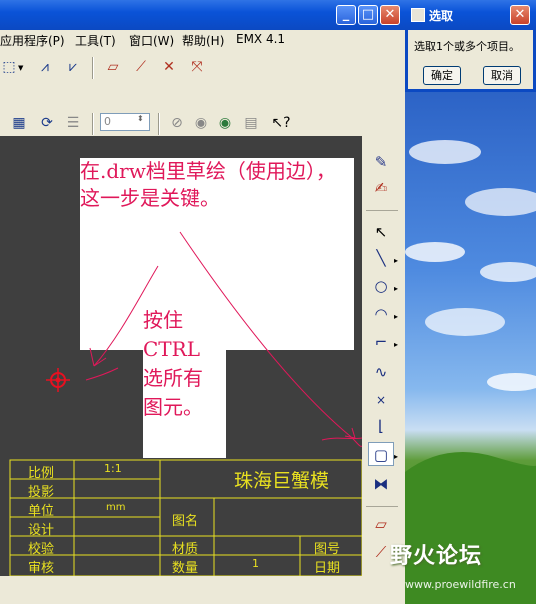 This screenshot has height=604, width=536. I want to click on datum-plane-icon: ▱, so click(113, 67).